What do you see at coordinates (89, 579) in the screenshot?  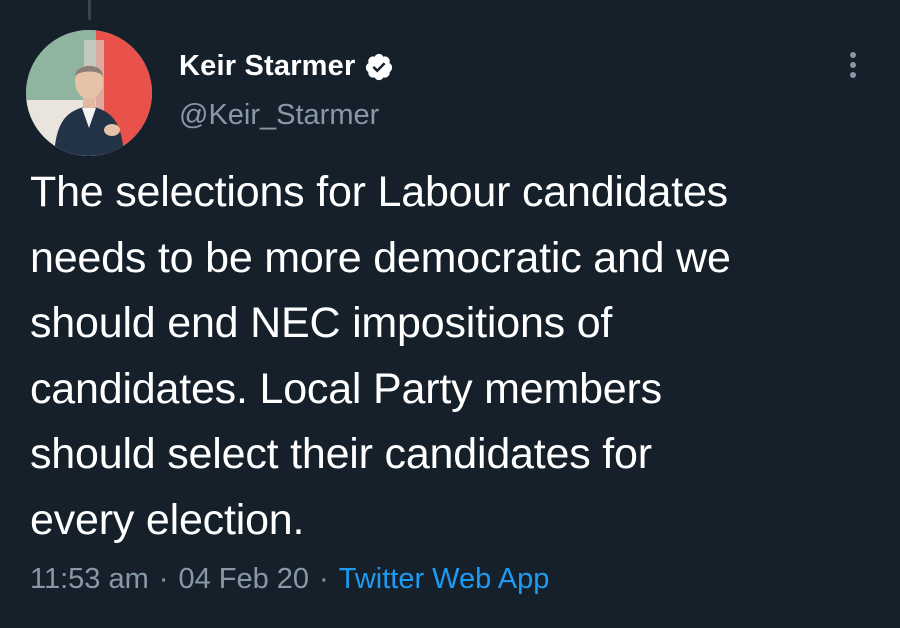 I see `tweet-time: 11:53 am` at bounding box center [89, 579].